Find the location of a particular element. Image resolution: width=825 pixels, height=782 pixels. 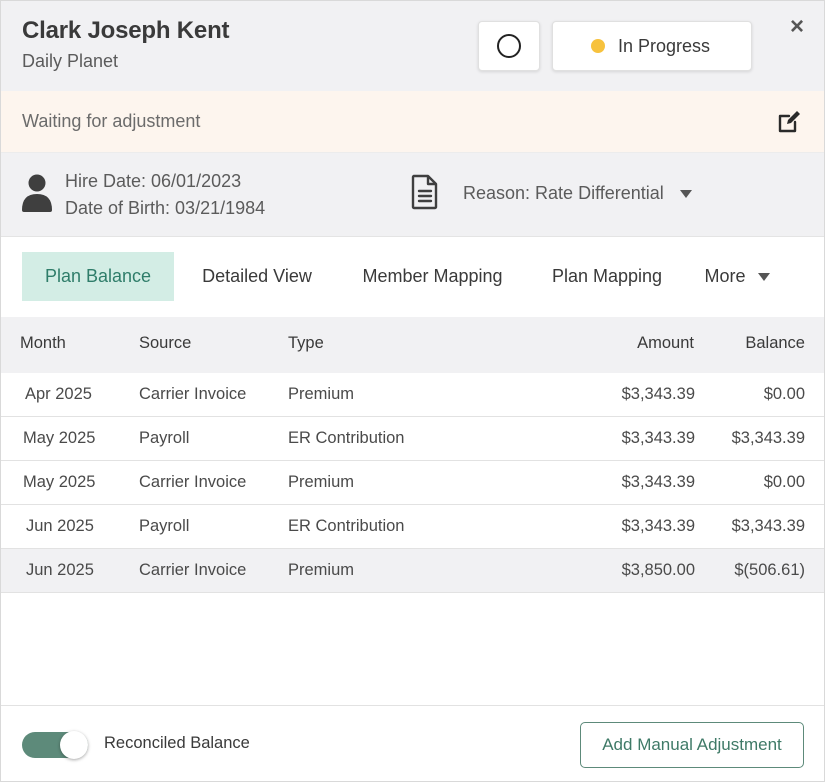

tab-plan-balance: Plan Balance is located at coordinates (98, 276).